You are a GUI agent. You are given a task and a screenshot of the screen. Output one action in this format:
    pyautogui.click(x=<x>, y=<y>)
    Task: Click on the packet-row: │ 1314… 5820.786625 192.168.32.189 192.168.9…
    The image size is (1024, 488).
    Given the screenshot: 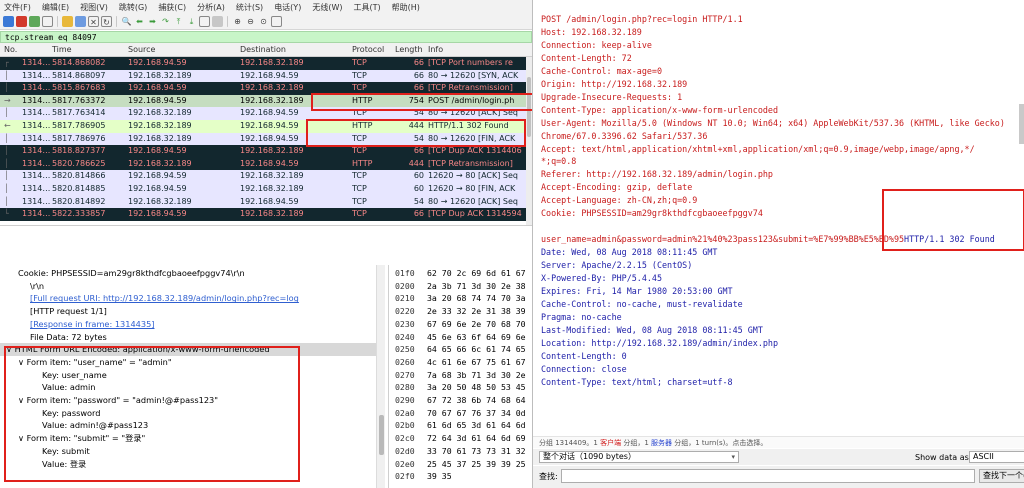 What is the action you would take?
    pyautogui.click(x=266, y=164)
    